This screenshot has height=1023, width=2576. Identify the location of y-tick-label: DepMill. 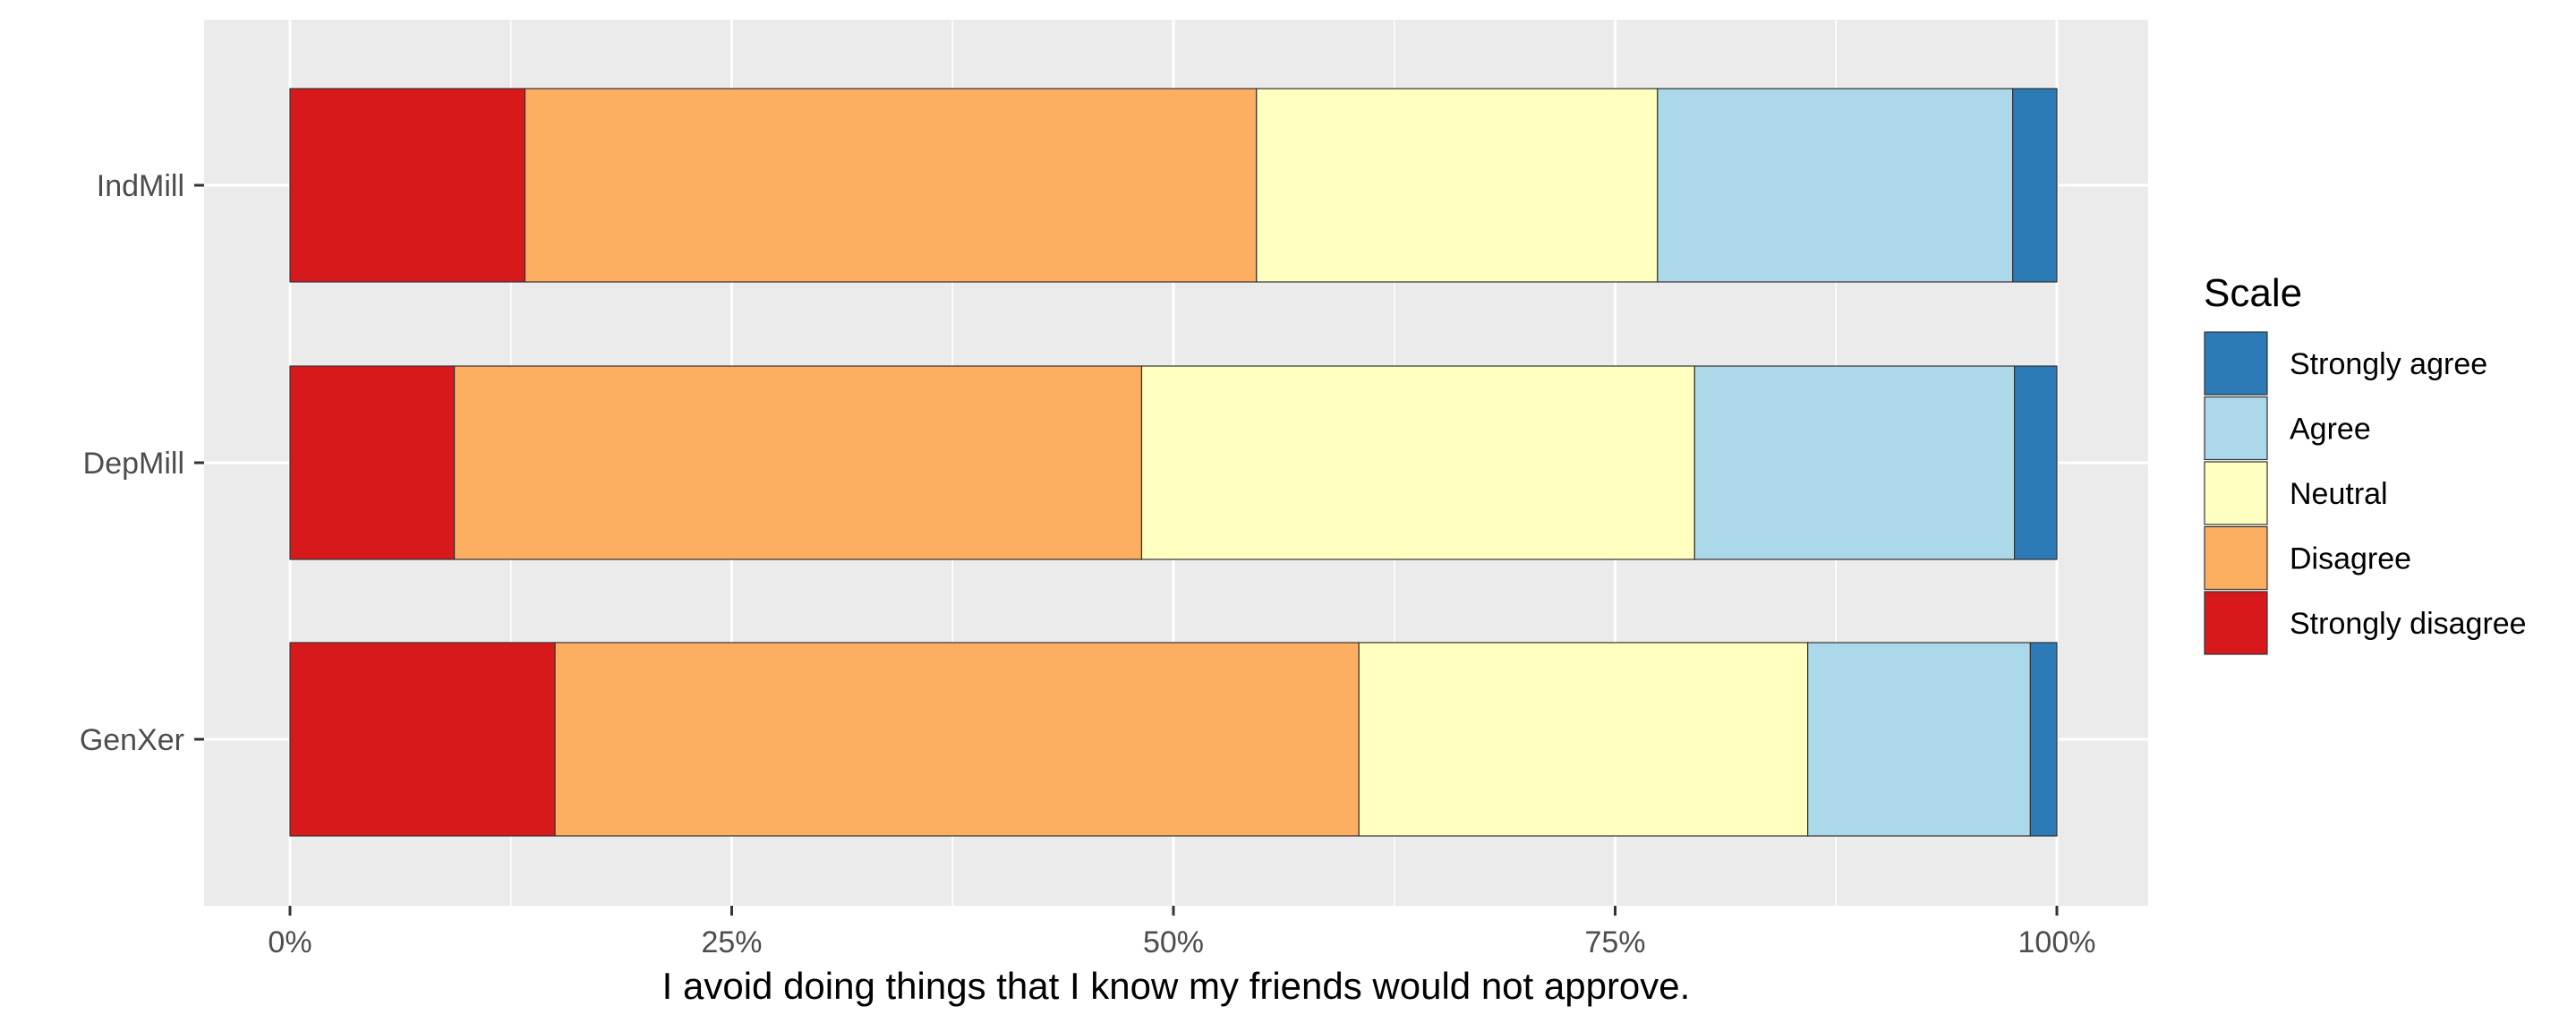
(133, 464).